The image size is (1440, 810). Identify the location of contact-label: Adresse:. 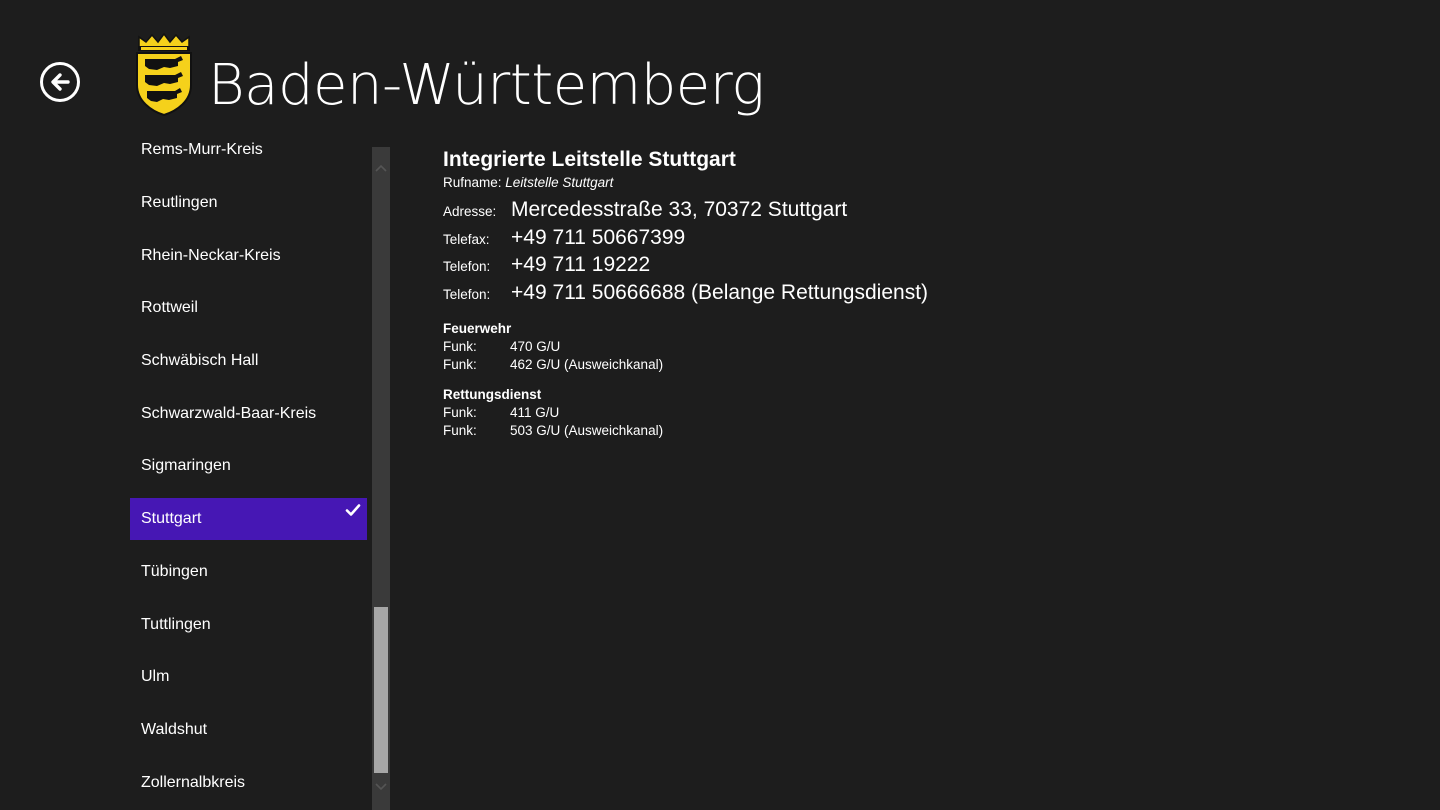
(470, 211).